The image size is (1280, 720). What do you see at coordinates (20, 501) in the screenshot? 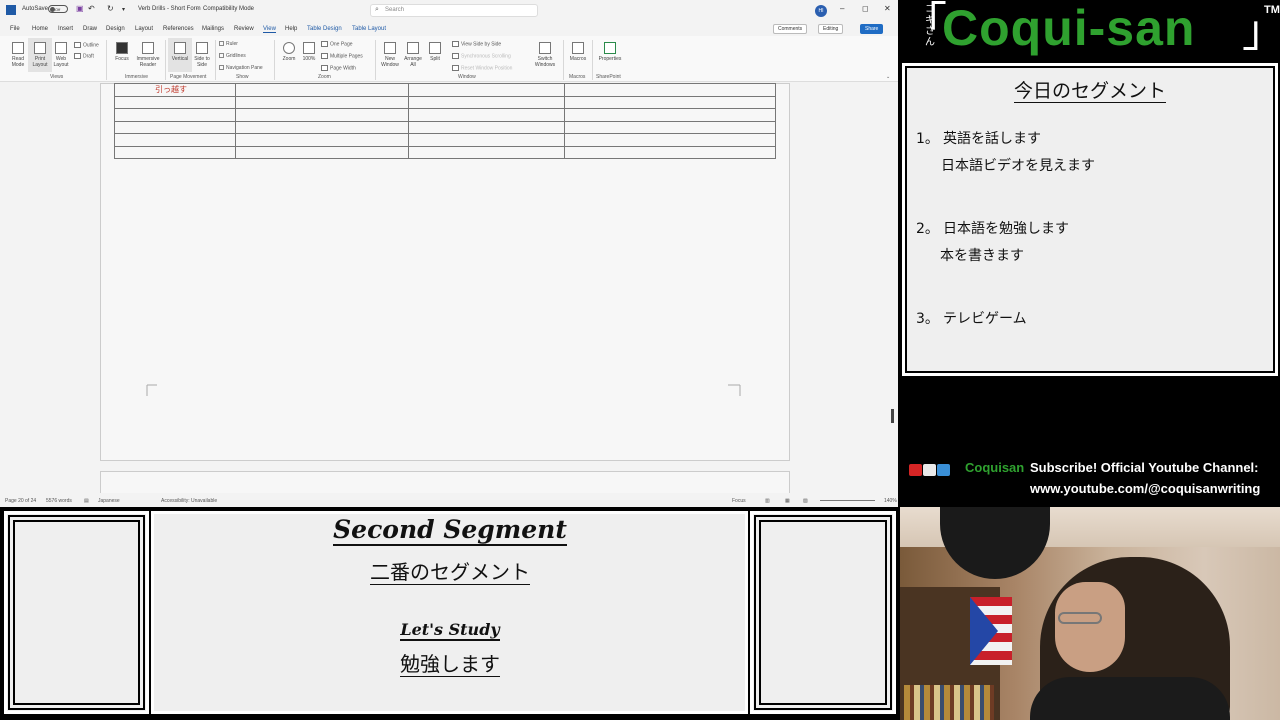
I see `page-count: Page 20 of 24` at bounding box center [20, 501].